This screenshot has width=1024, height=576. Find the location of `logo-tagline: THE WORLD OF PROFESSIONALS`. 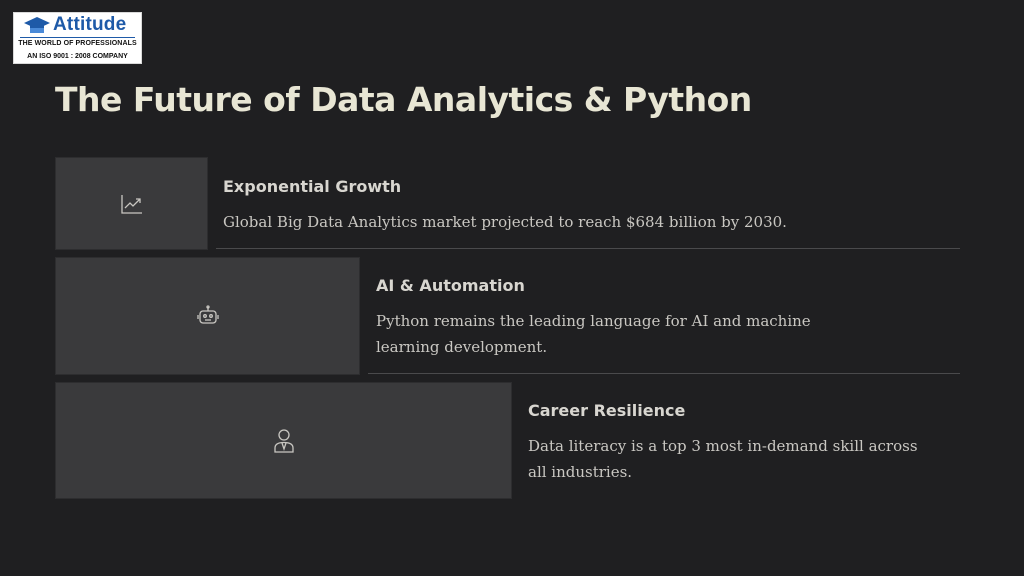

logo-tagline: THE WORLD OF PROFESSIONALS is located at coordinates (77, 43).